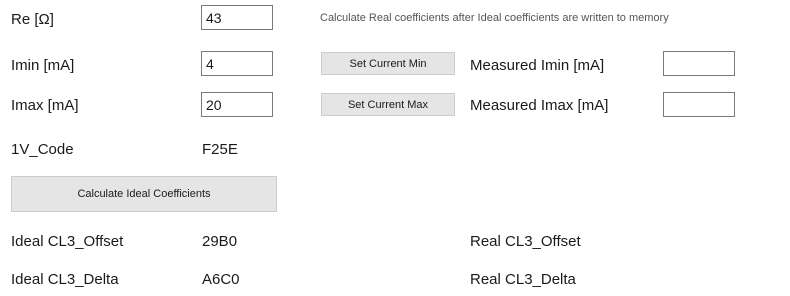  I want to click on set-current-min-button: Set Current Min, so click(388, 63).